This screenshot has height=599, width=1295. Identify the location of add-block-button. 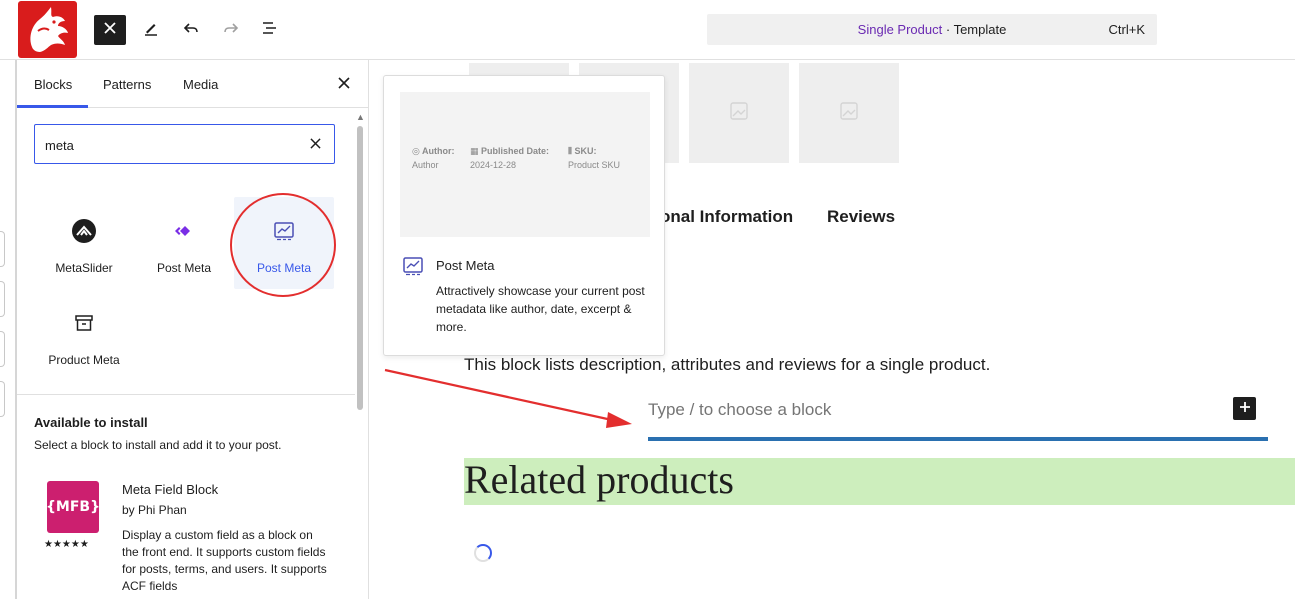
(1244, 408).